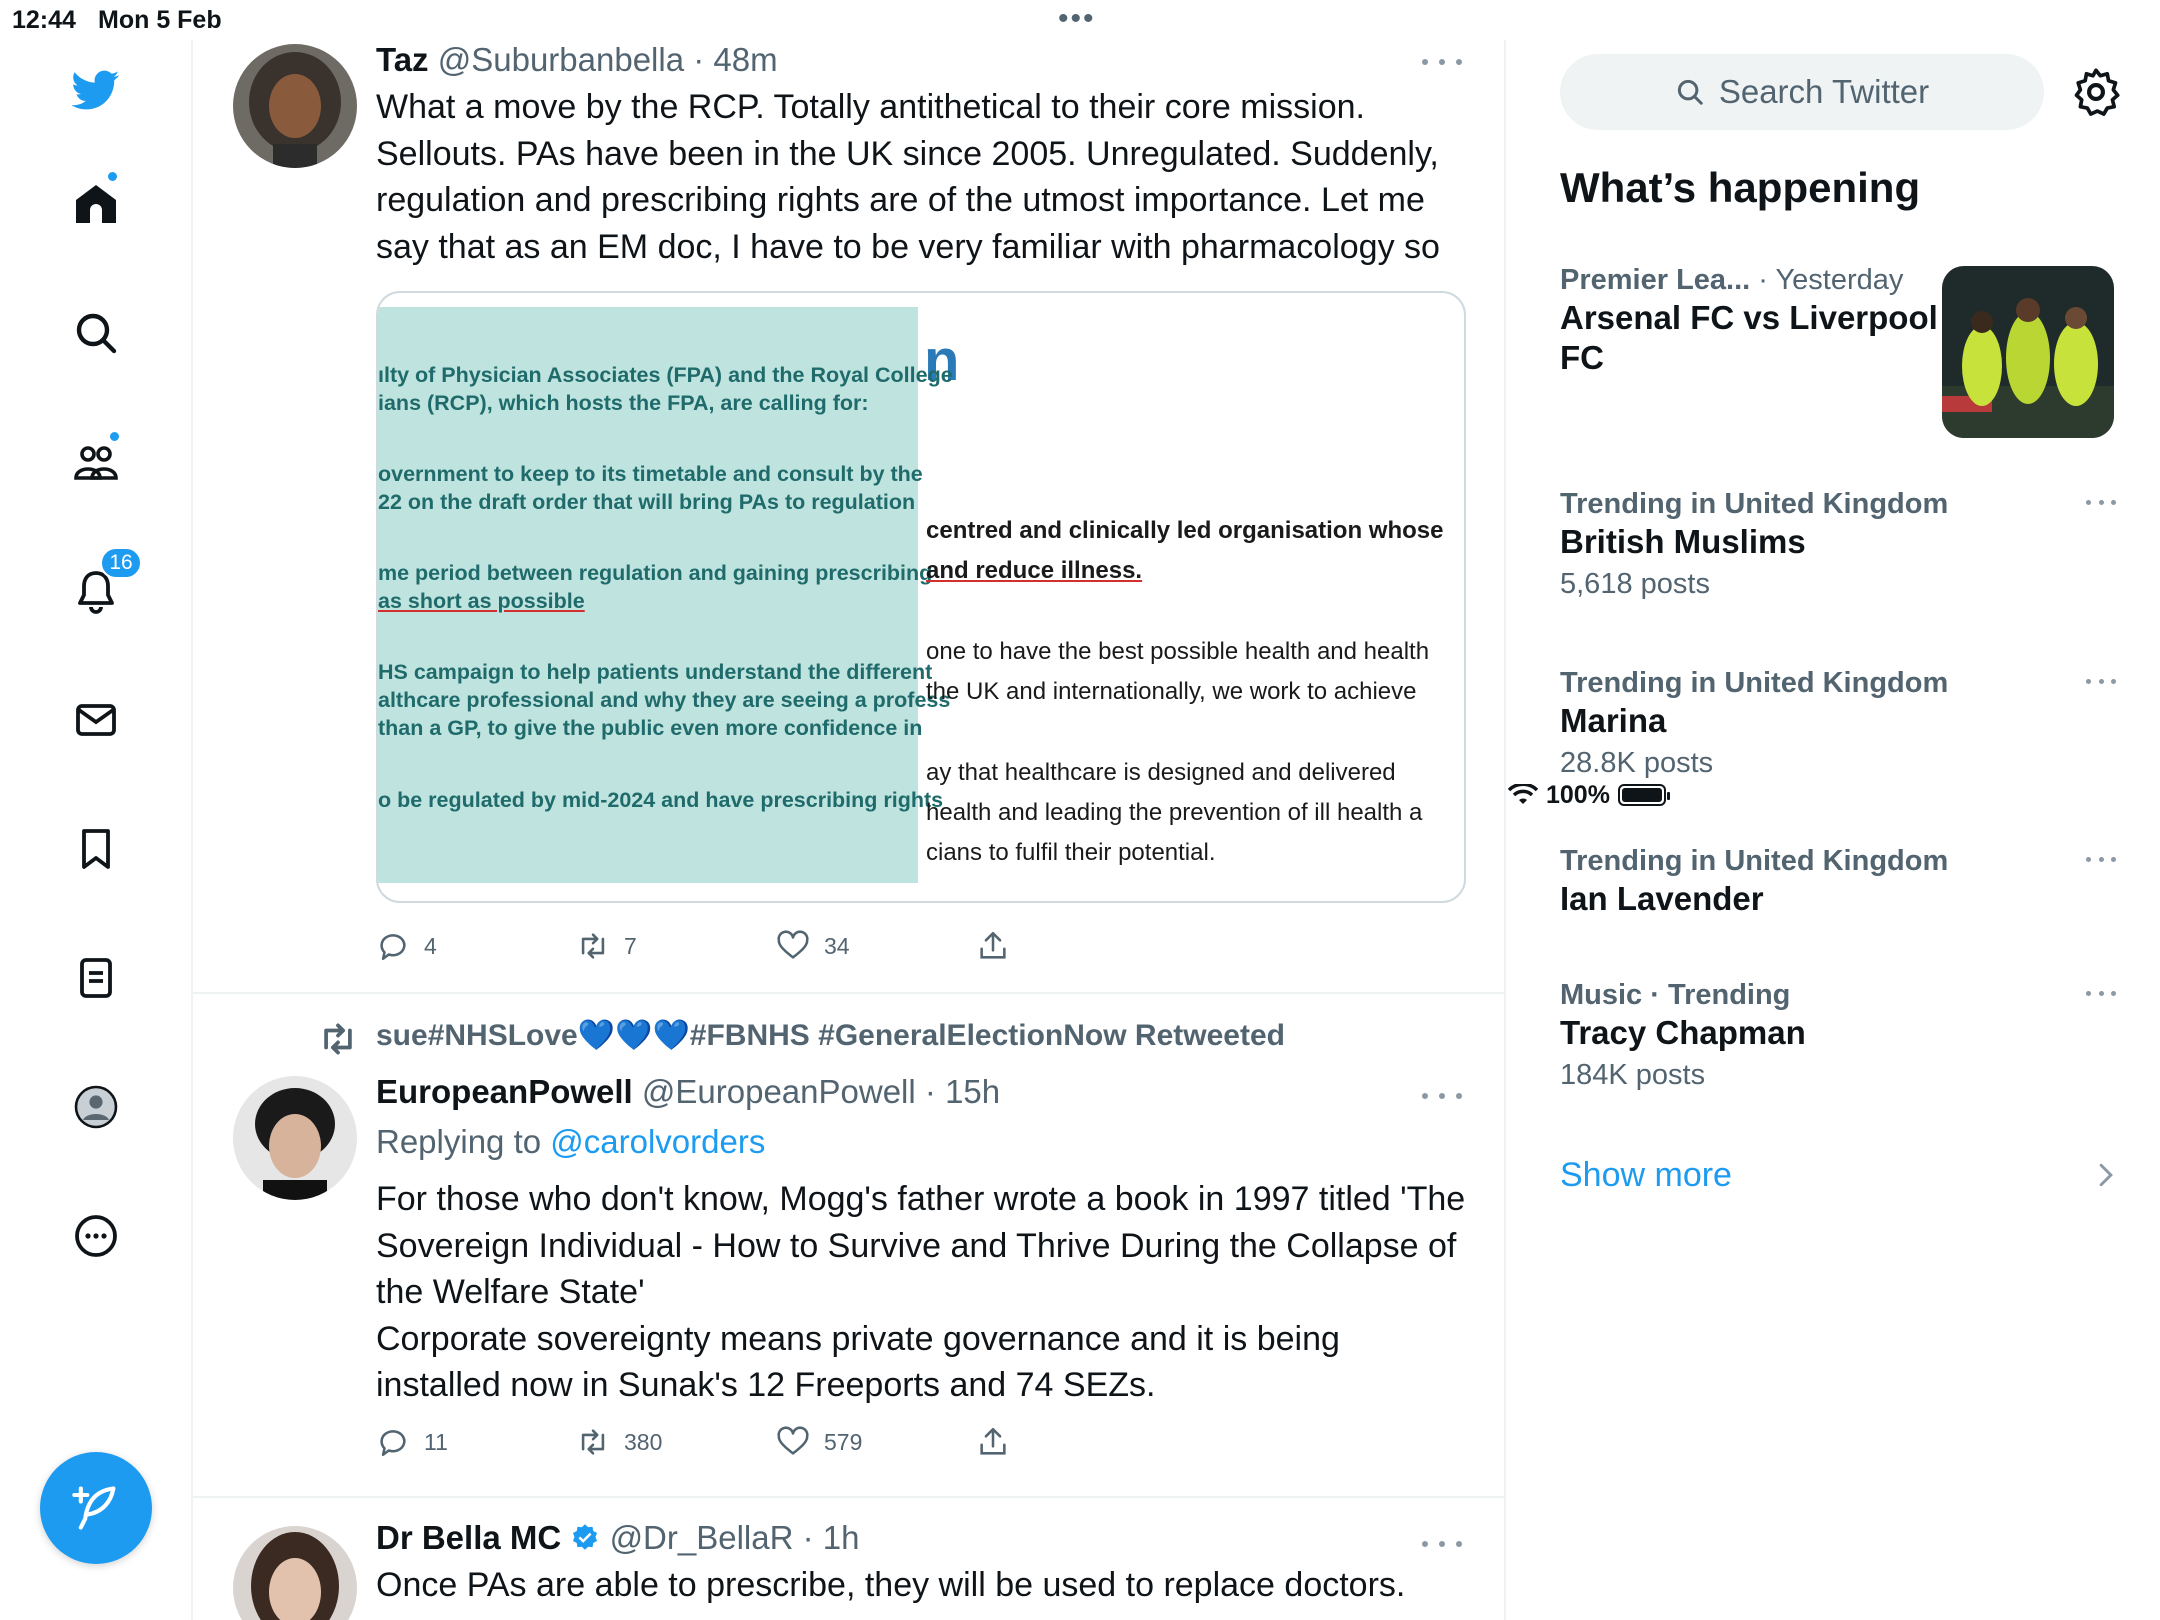 The height and width of the screenshot is (1620, 2160). Describe the element at coordinates (468, 1537) in the screenshot. I see `author-name: Dr Bella MC` at that location.